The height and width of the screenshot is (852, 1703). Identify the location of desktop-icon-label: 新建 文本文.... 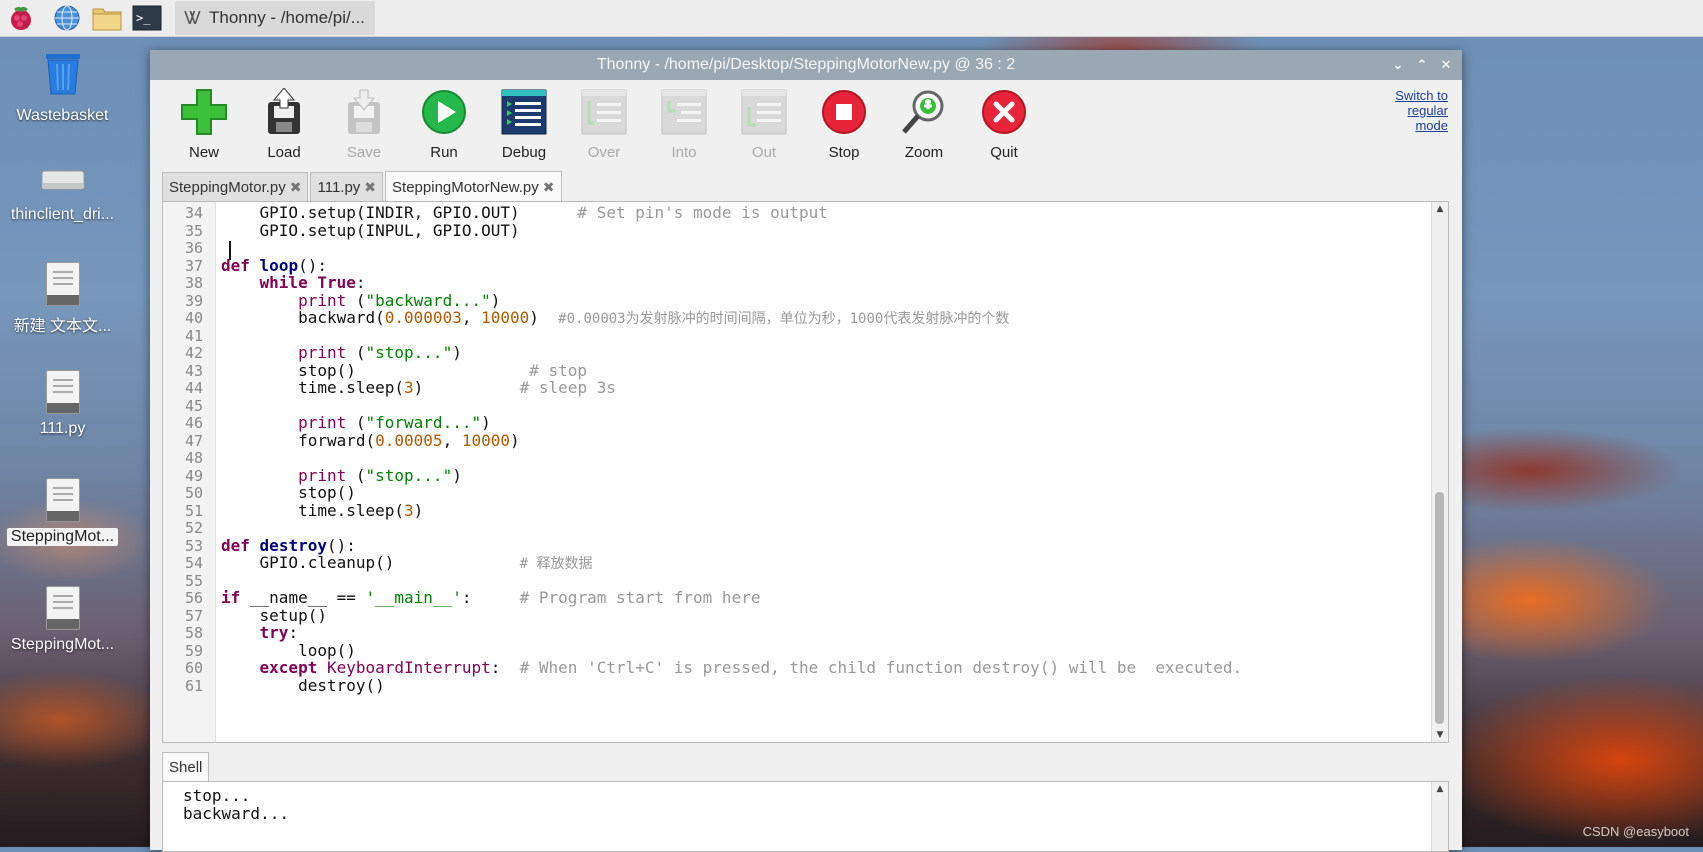
(62, 326).